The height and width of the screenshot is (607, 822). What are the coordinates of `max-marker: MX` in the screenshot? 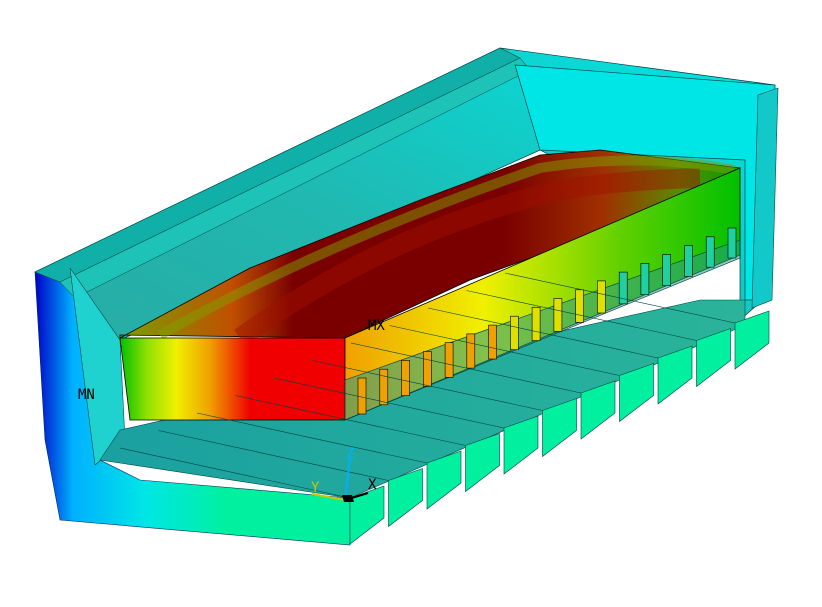 It's located at (376, 326).